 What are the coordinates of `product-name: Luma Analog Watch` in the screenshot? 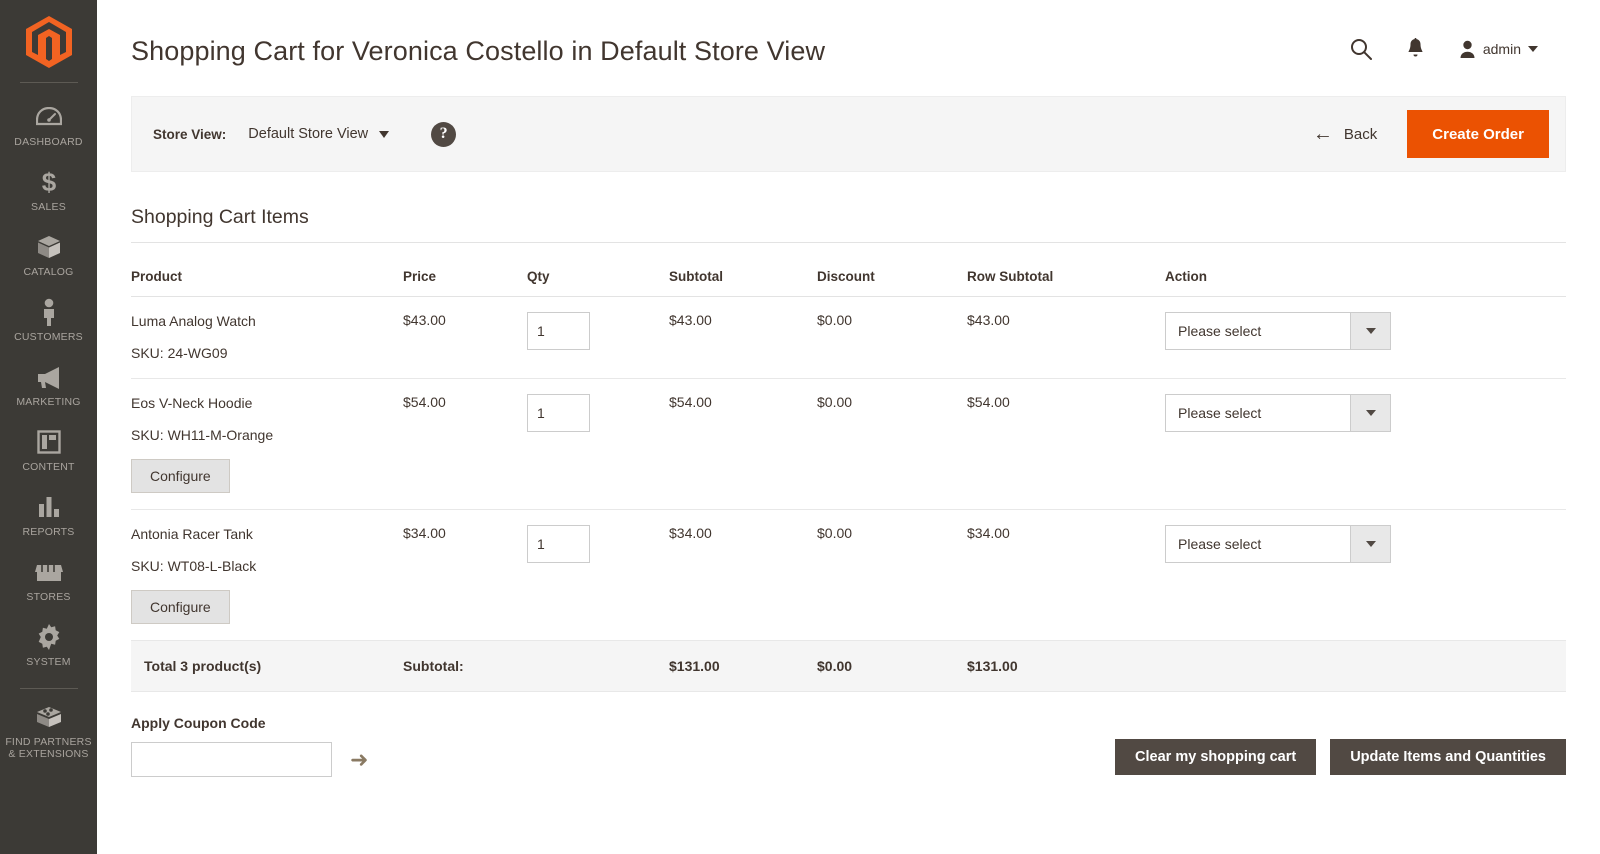 It's located at (193, 321).